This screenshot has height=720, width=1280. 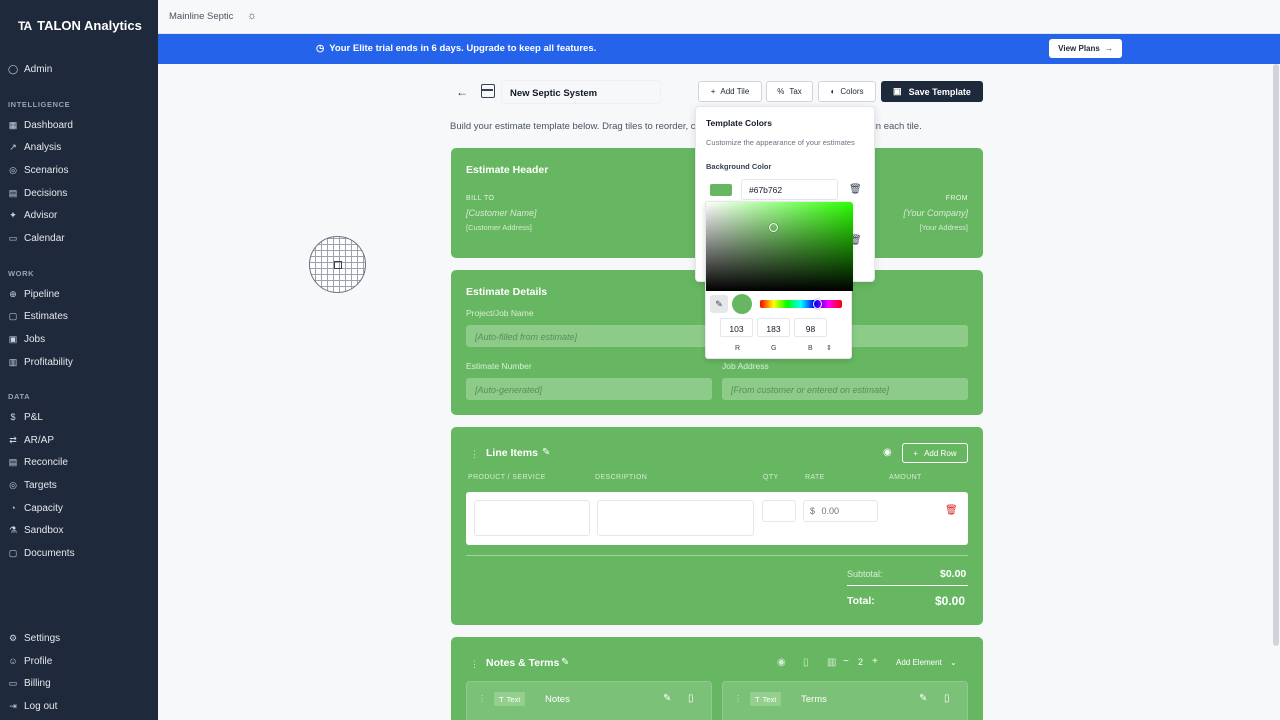 What do you see at coordinates (79, 530) in the screenshot?
I see `sidebar-item-sandbox: ⚗ Sandbox` at bounding box center [79, 530].